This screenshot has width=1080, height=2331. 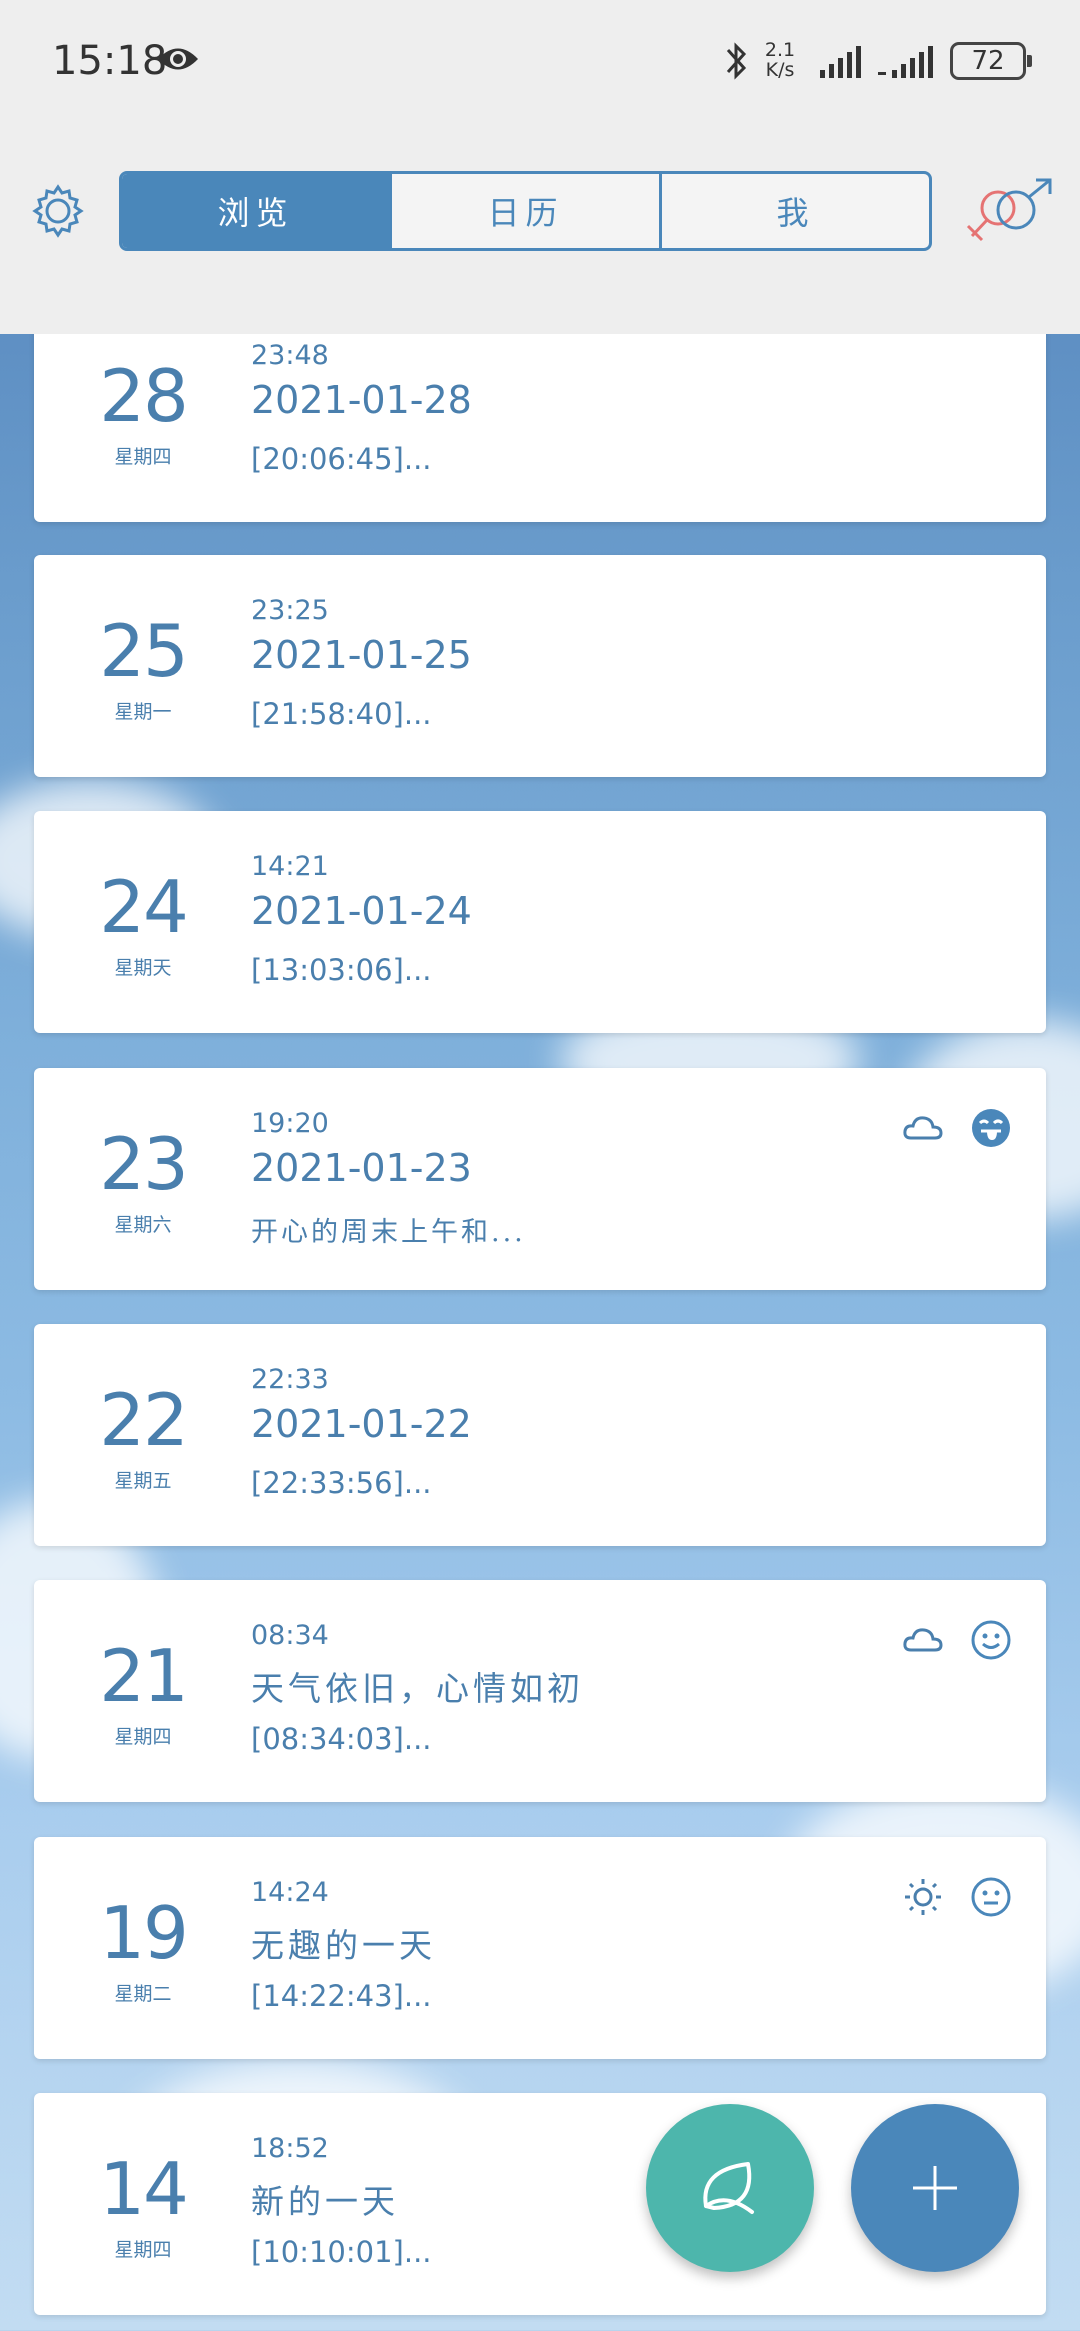 I want to click on entry-time: 18:52, so click(x=290, y=2148).